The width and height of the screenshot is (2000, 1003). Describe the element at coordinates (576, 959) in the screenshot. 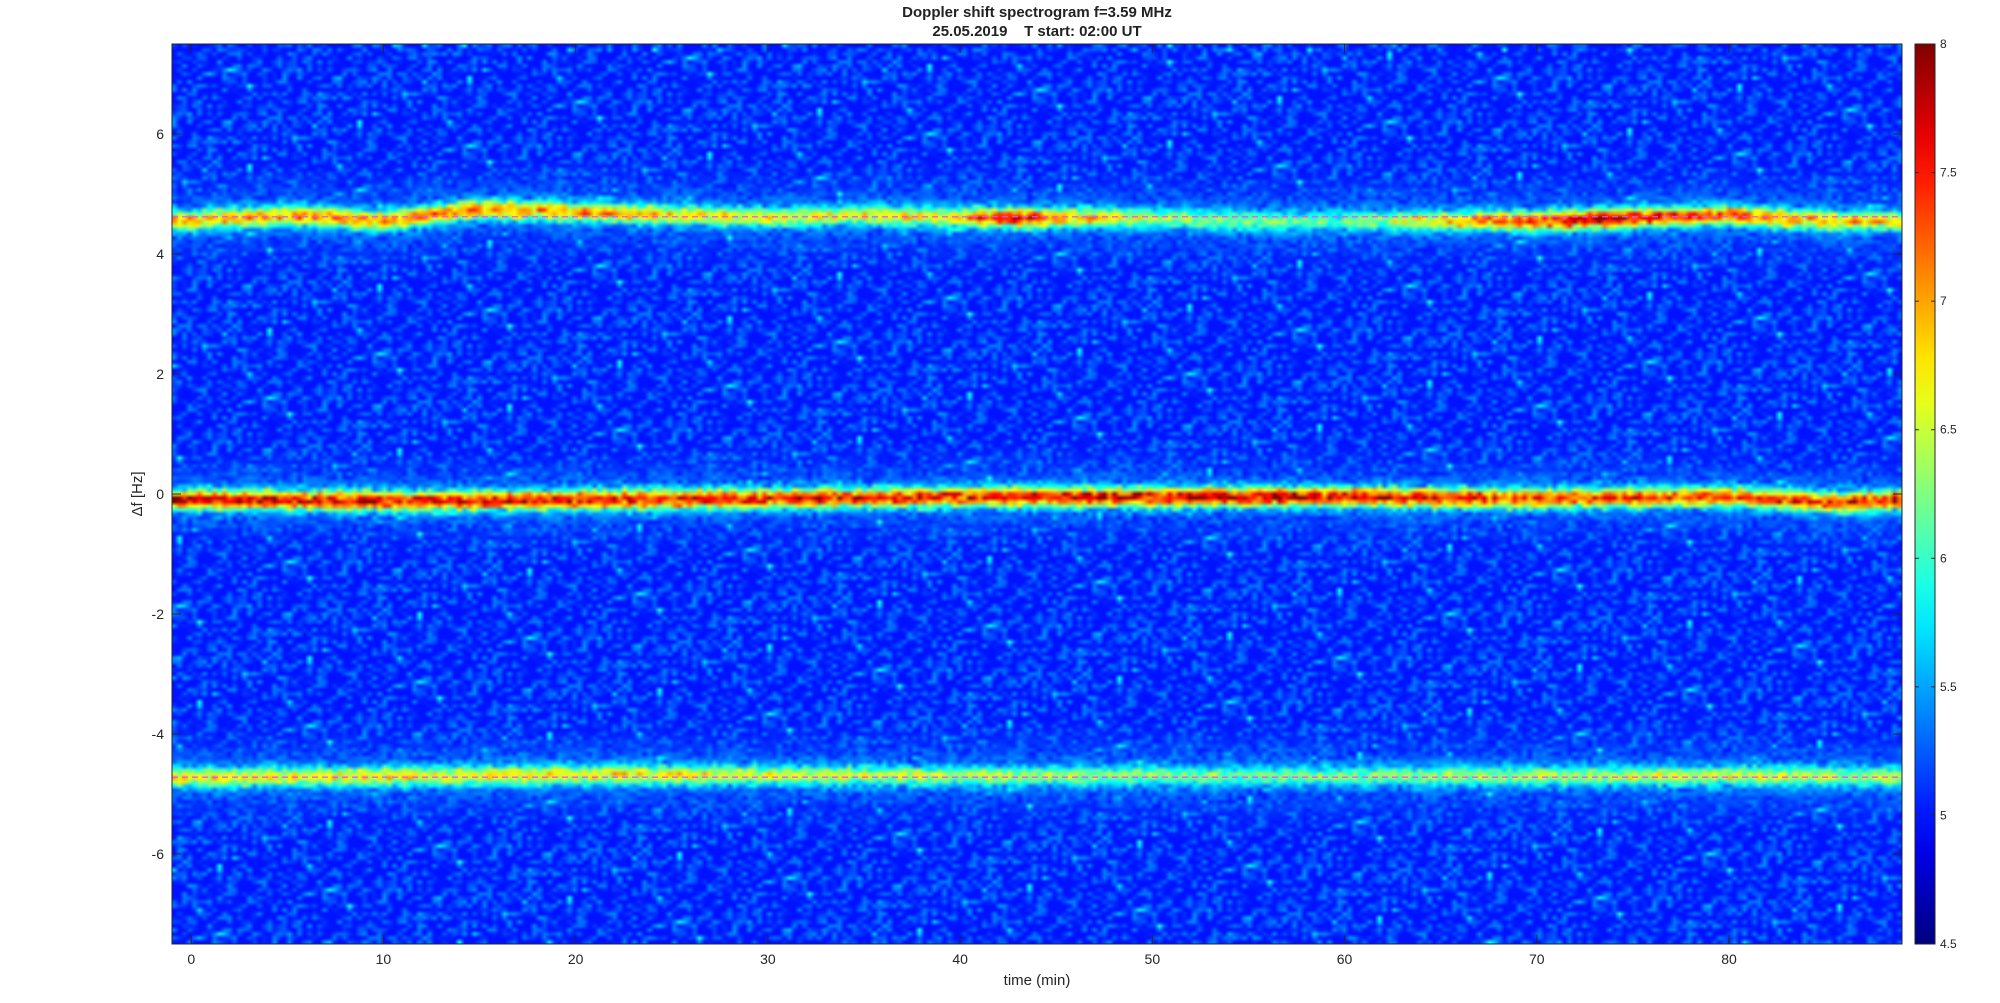

I see `x-tick-label-20: 20` at that location.